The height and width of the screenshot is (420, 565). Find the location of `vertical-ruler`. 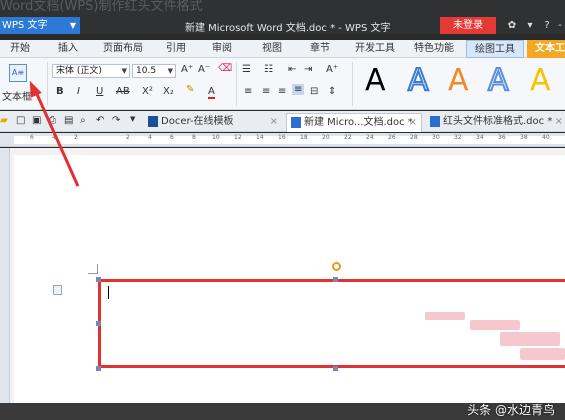

vertical-ruler is located at coordinates (5, 275).